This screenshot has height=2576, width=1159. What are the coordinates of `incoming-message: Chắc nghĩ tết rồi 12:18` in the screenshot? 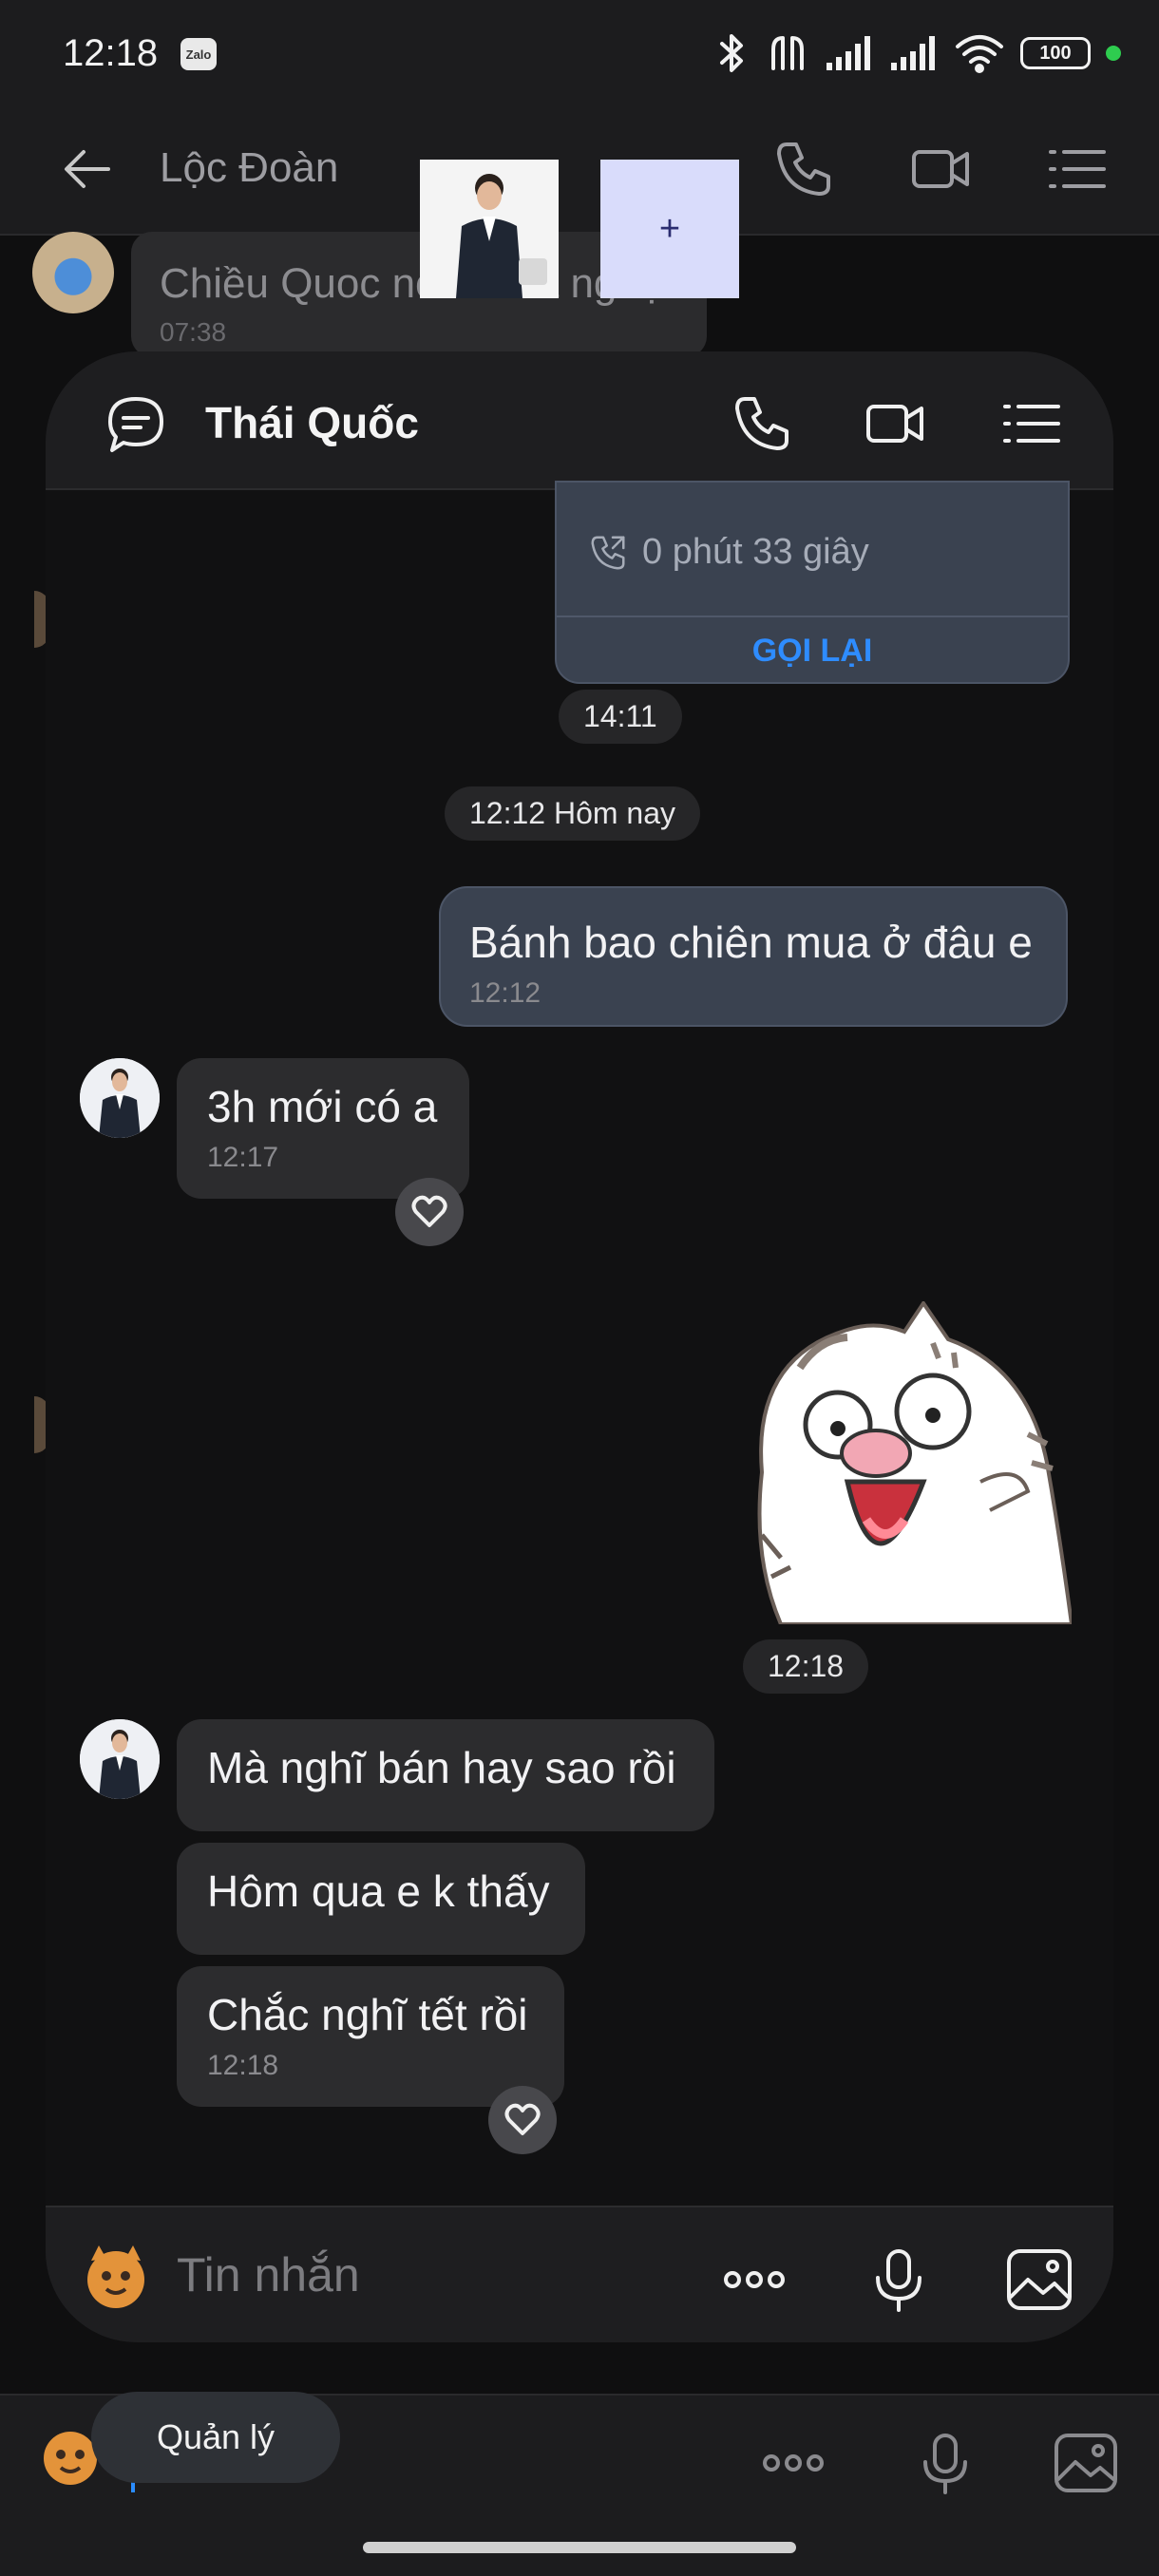 It's located at (370, 2037).